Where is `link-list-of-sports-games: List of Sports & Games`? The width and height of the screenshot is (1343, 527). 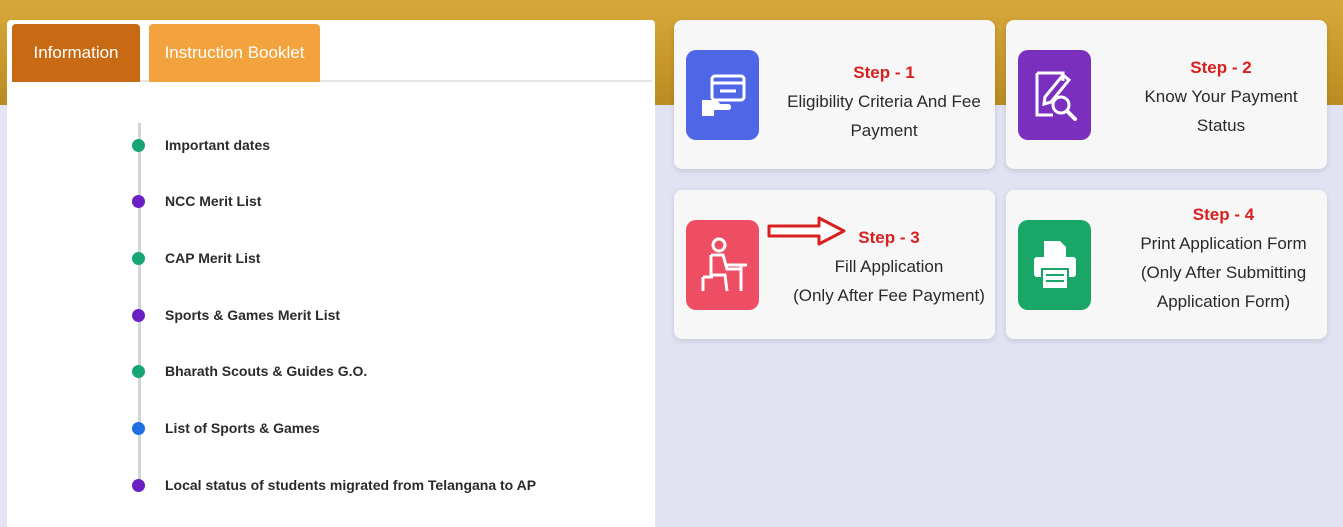
link-list-of-sports-games: List of Sports & Games is located at coordinates (226, 428).